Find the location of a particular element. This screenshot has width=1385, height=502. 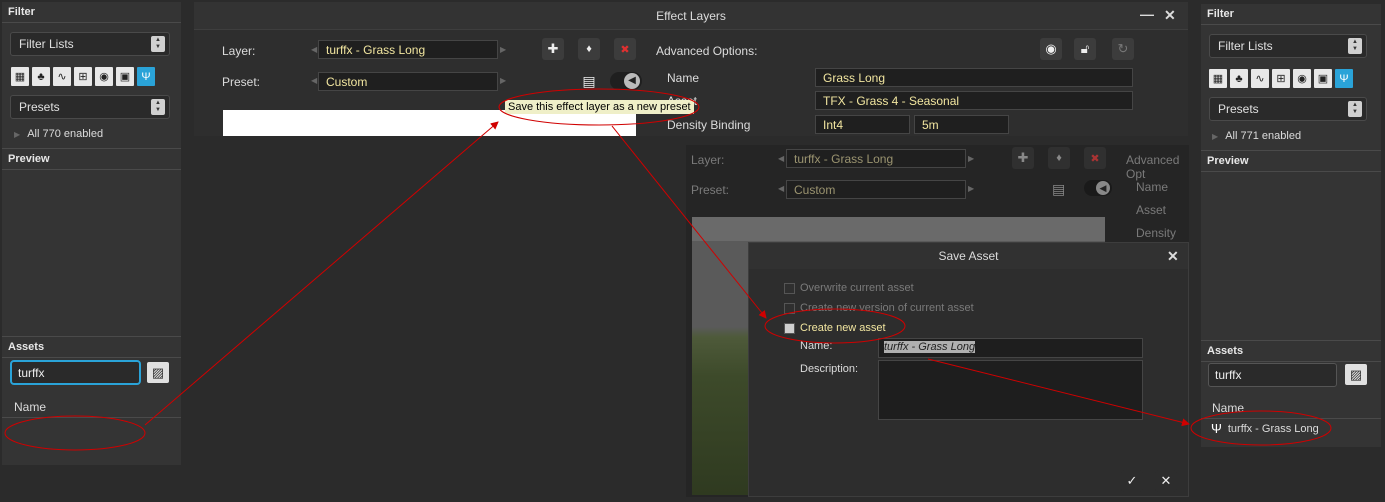

annotation-ellipse-left-list is located at coordinates (75, 433).